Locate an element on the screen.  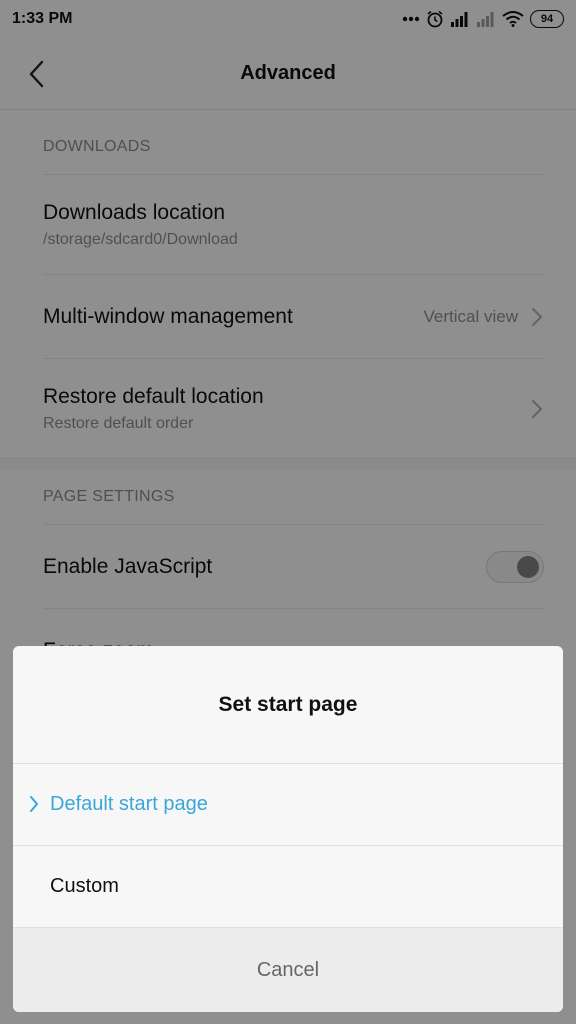
option-default-start-page: Default start page is located at coordinates (288, 805).